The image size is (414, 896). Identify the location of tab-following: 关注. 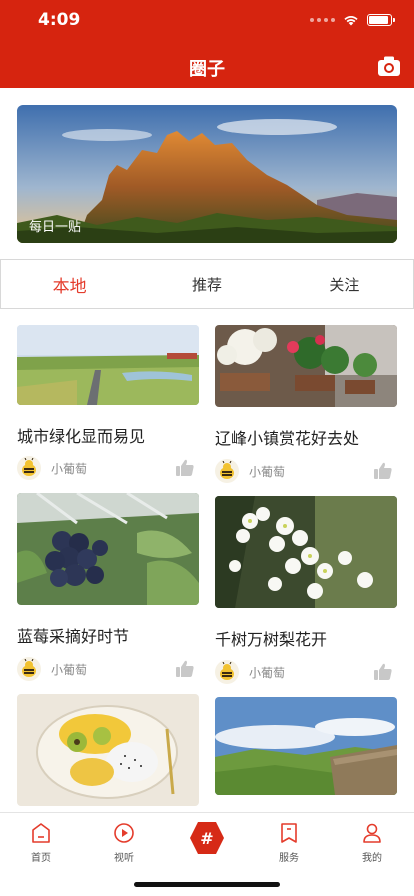
(344, 284).